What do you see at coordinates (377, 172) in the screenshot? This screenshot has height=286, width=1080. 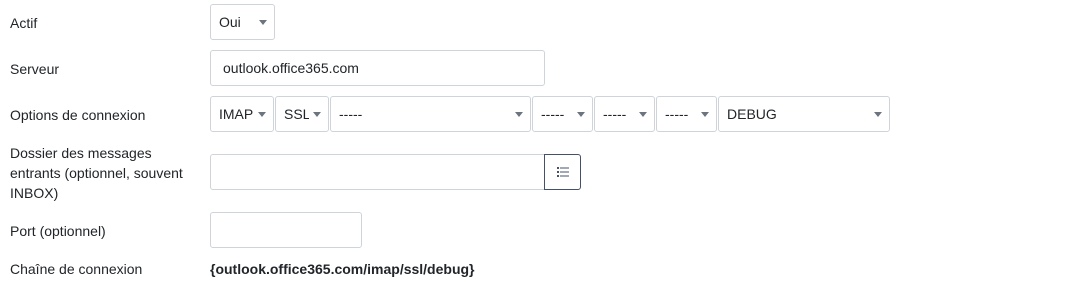 I see `dossier-input` at bounding box center [377, 172].